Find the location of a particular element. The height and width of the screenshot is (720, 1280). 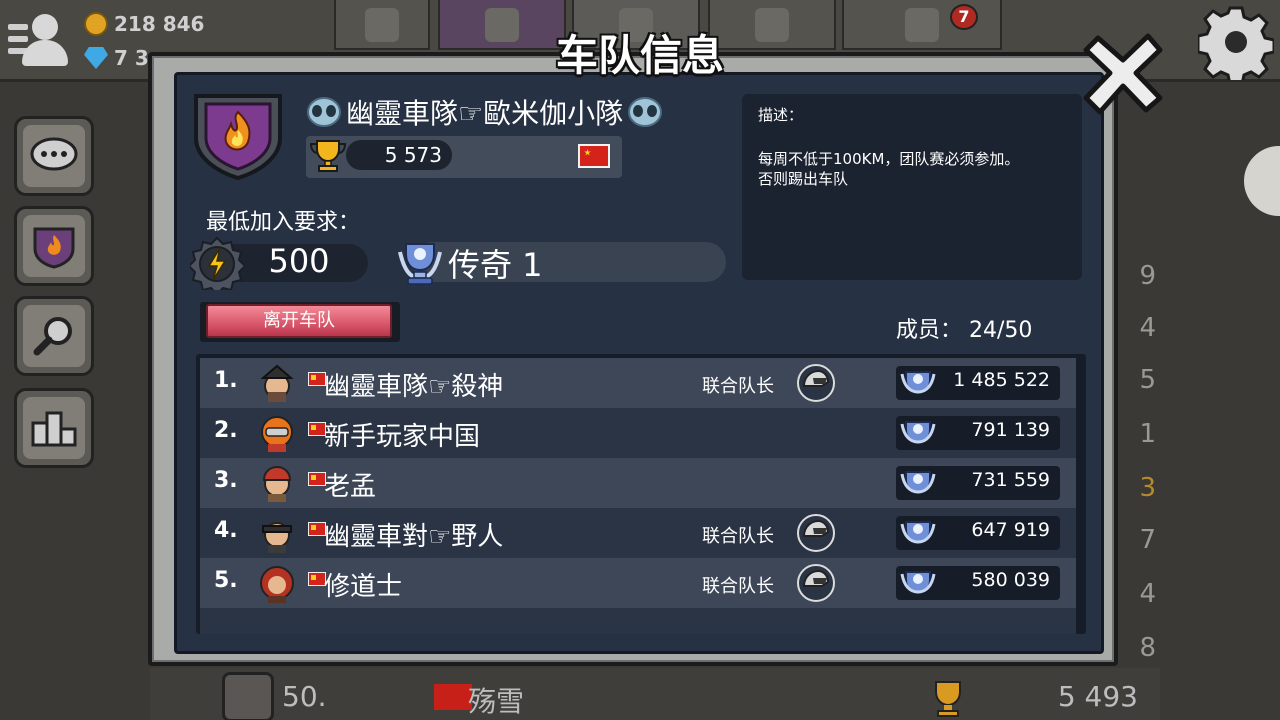

member-row: 4. 幽靈車對☞野人 联合队长 647 919 is located at coordinates (638, 533).